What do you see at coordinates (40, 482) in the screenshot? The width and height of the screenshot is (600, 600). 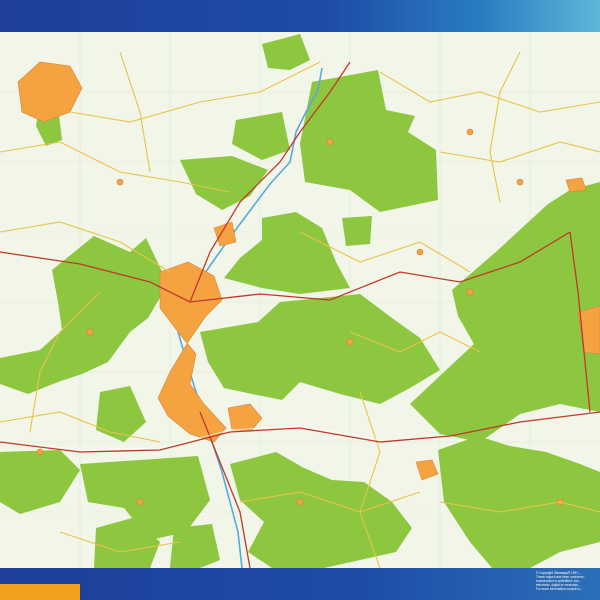 I see `forest-south-west` at bounding box center [40, 482].